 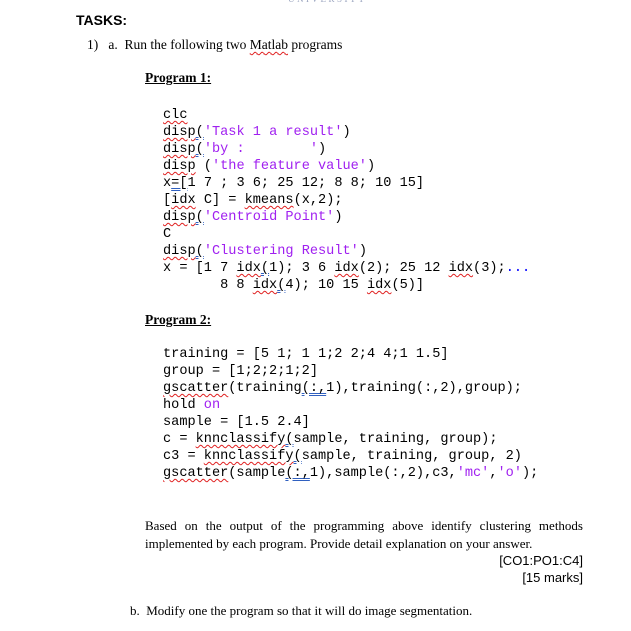 I want to click on string-literal: 'o', so click(x=509, y=473).